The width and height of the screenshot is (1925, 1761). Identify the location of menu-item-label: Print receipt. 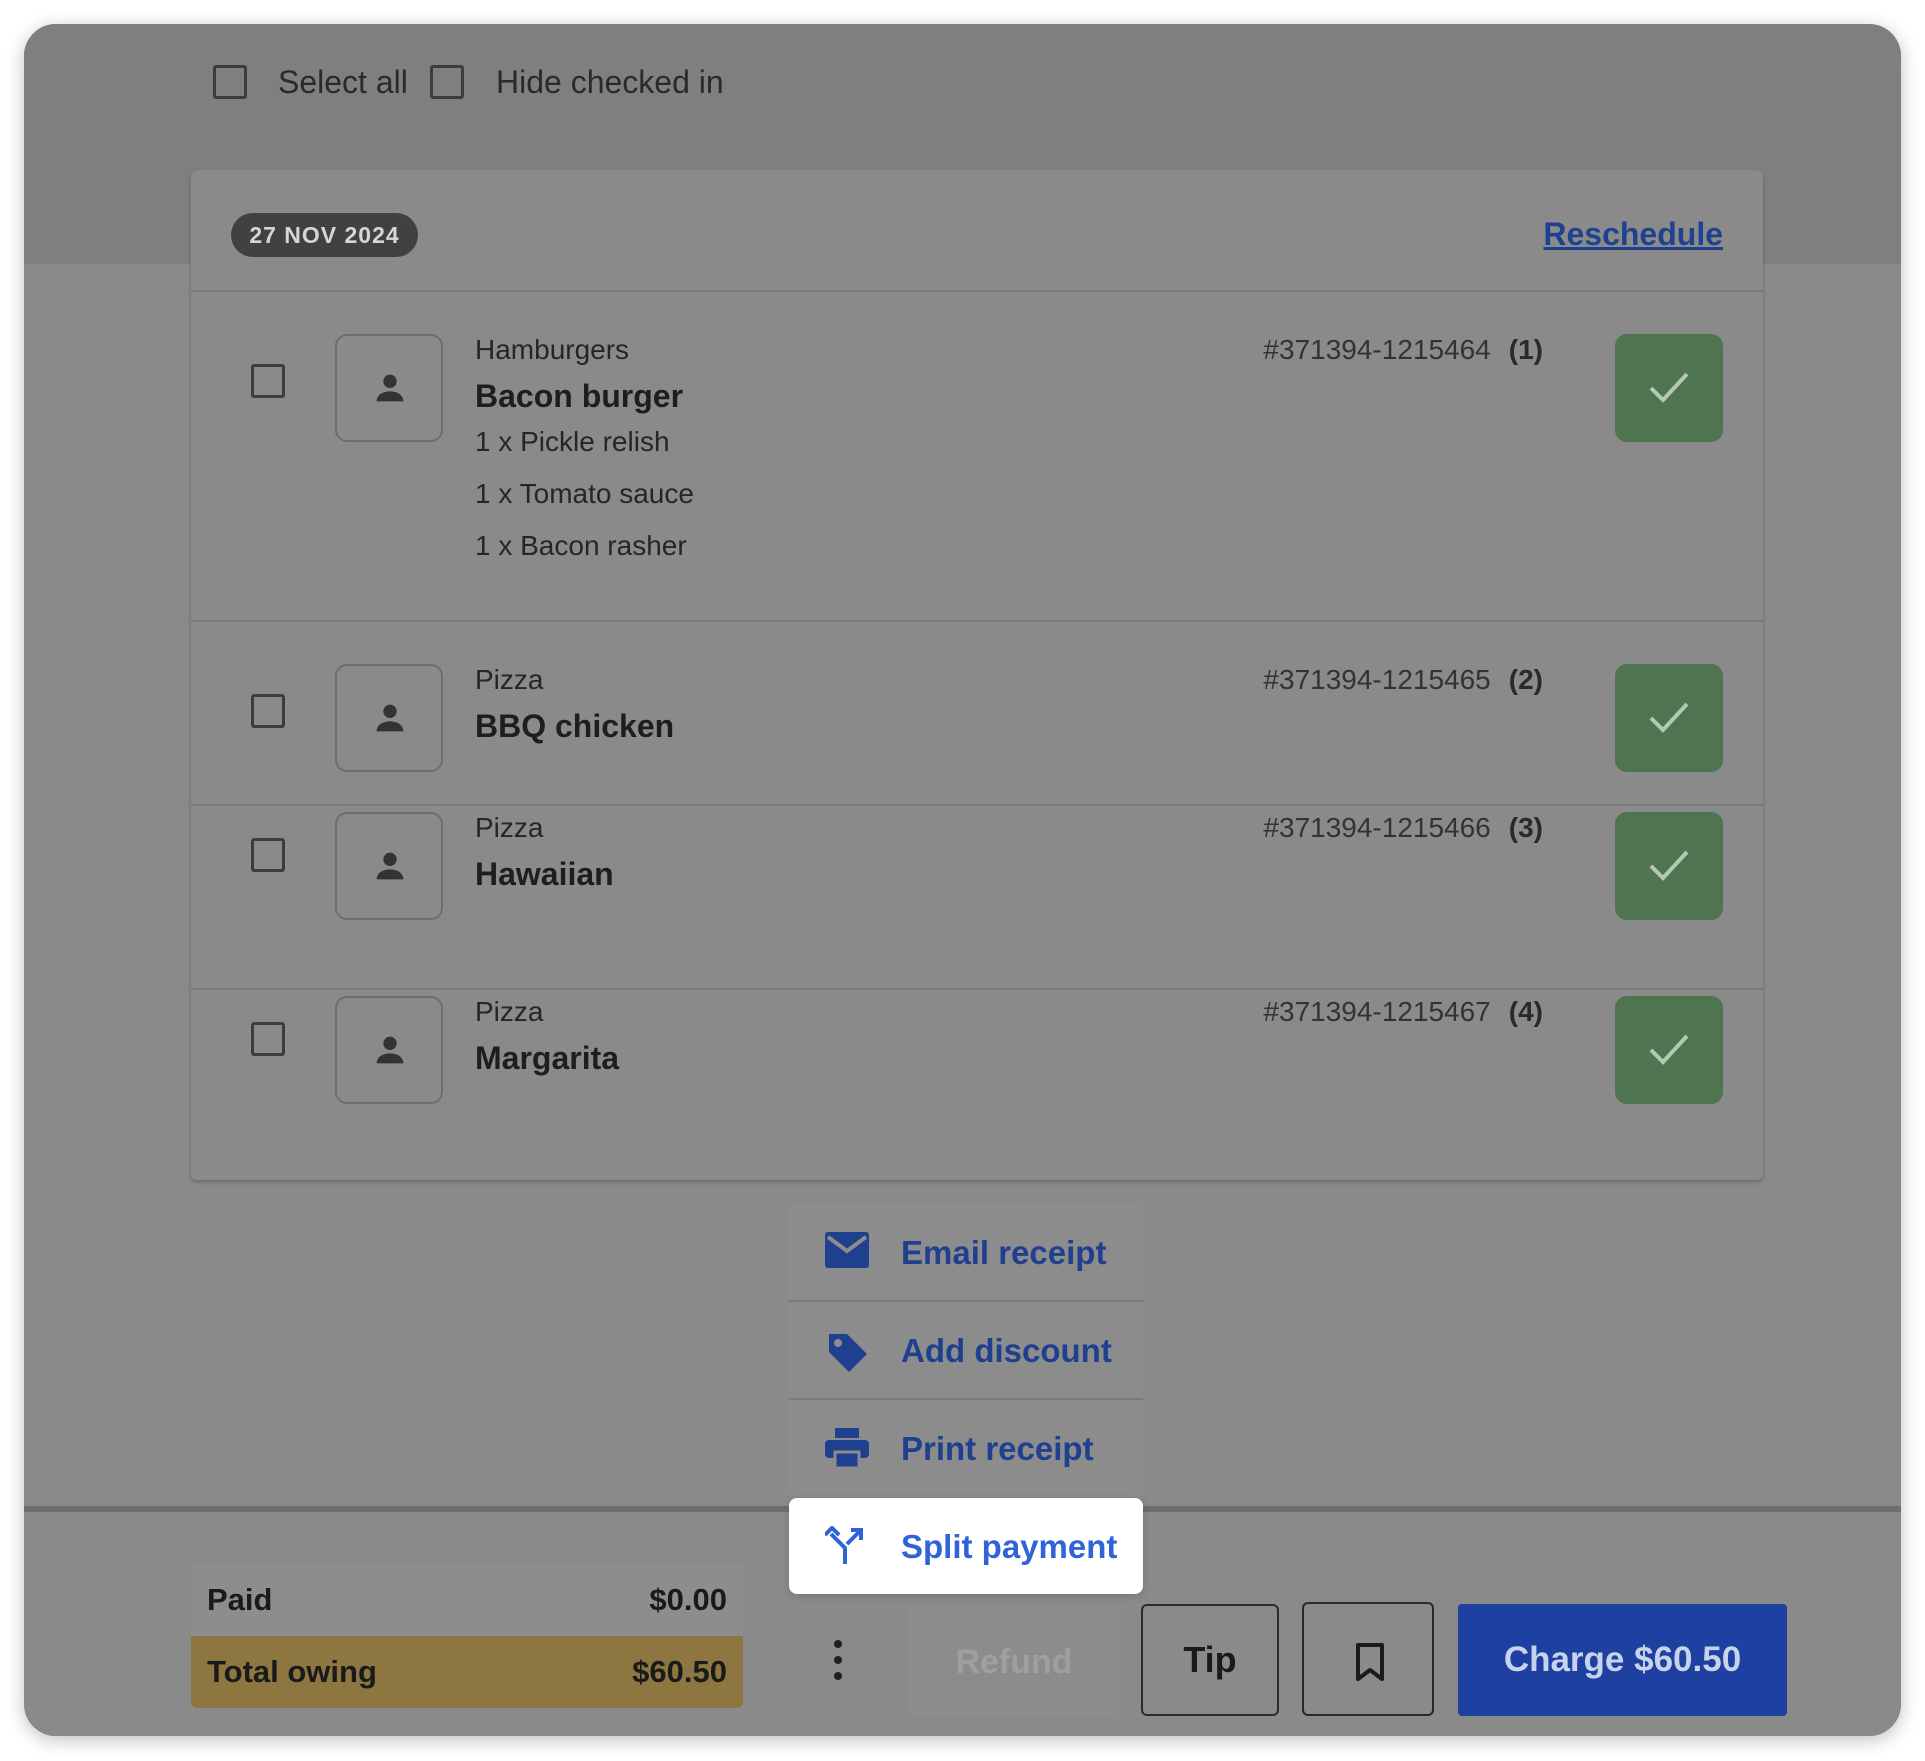
(997, 1448).